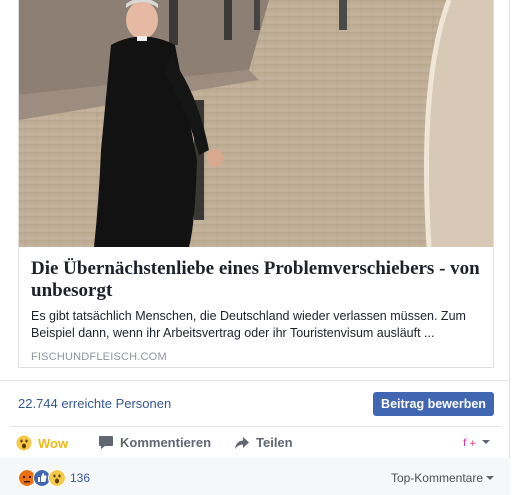  I want to click on svg-text: f, so click(465, 443).